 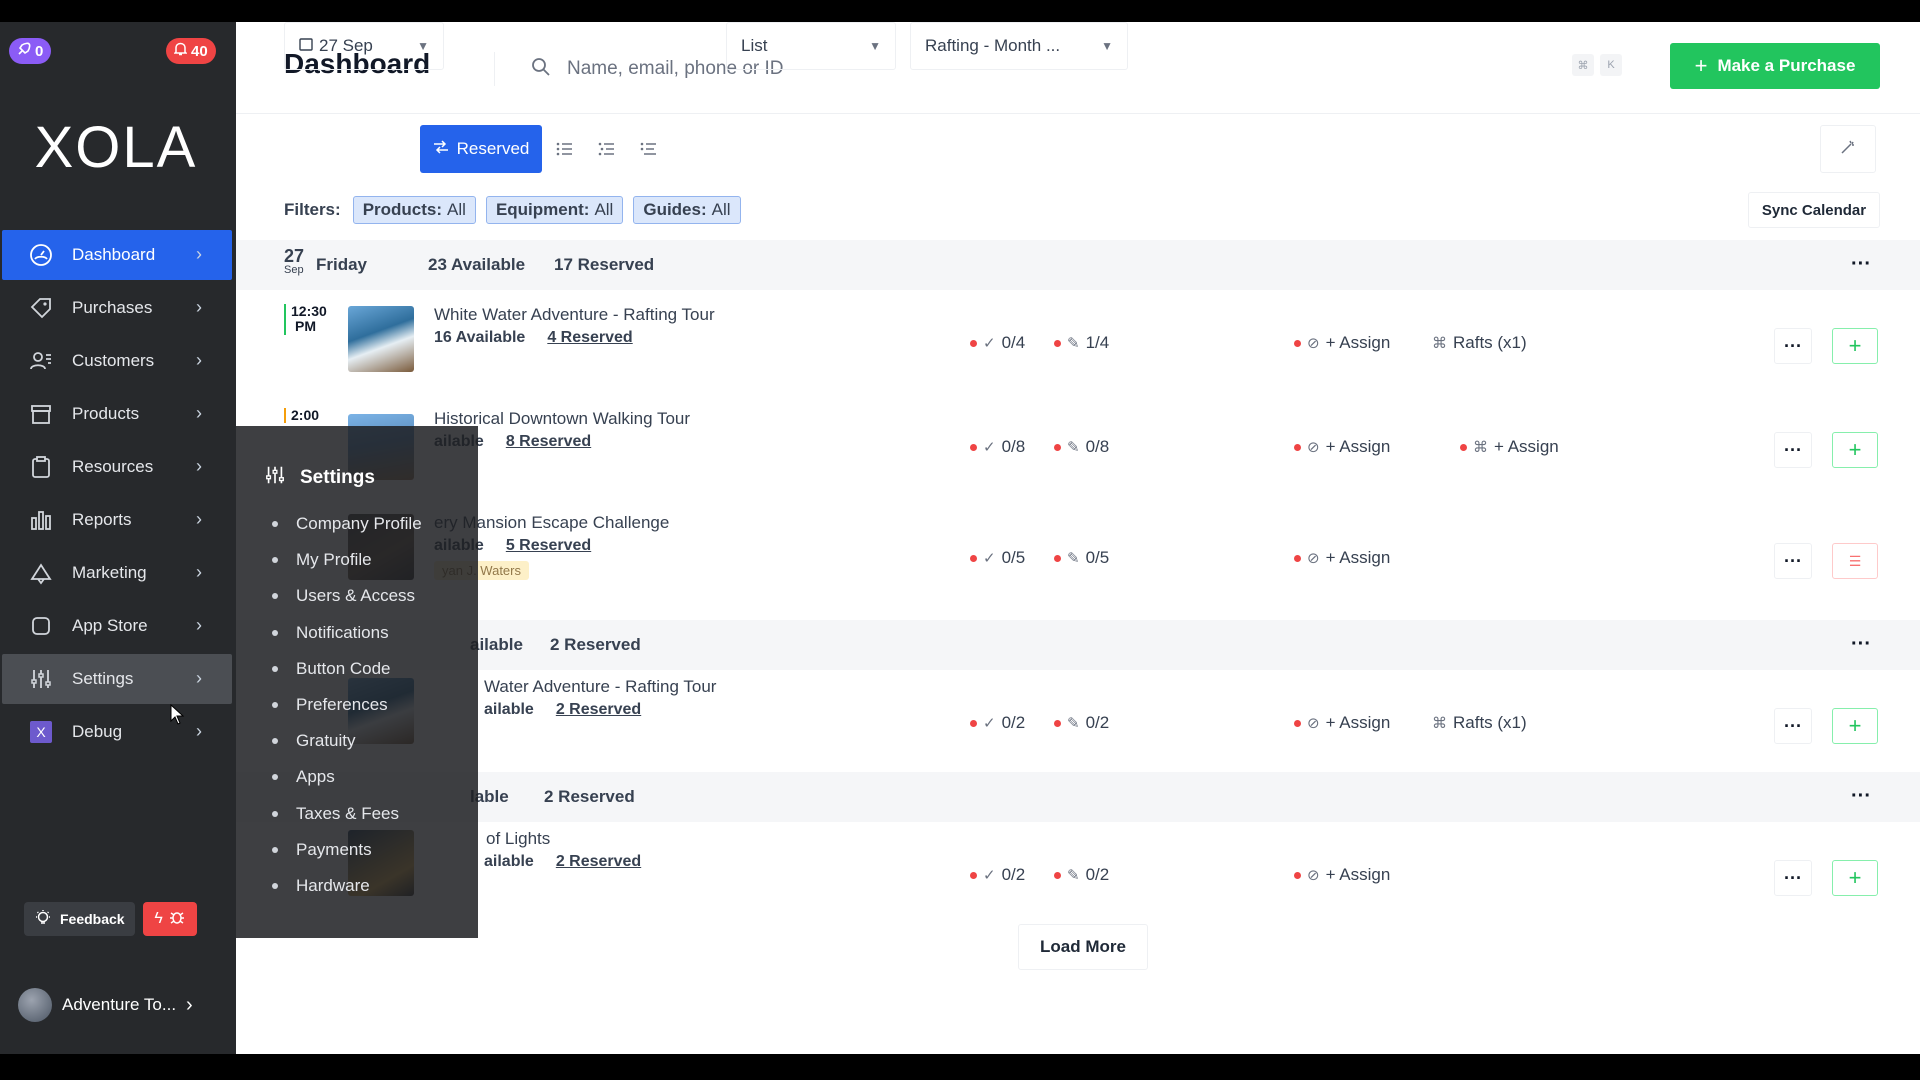 I want to click on promo-badge: 0, so click(x=30, y=51).